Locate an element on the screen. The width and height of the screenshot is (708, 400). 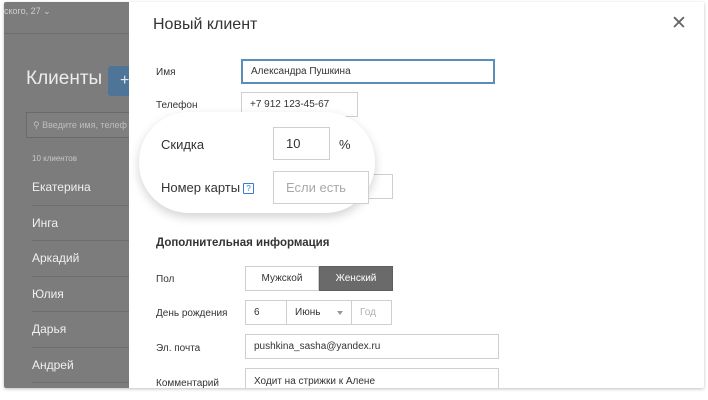
list-item: Андрей is located at coordinates (80, 365).